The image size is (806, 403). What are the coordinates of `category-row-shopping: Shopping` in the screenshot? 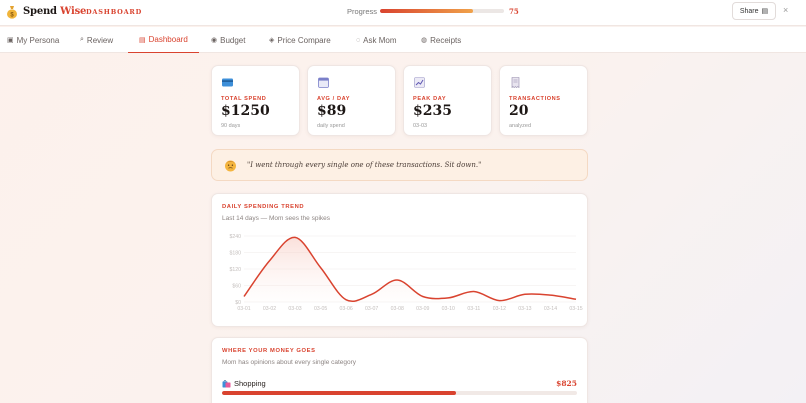 It's located at (244, 383).